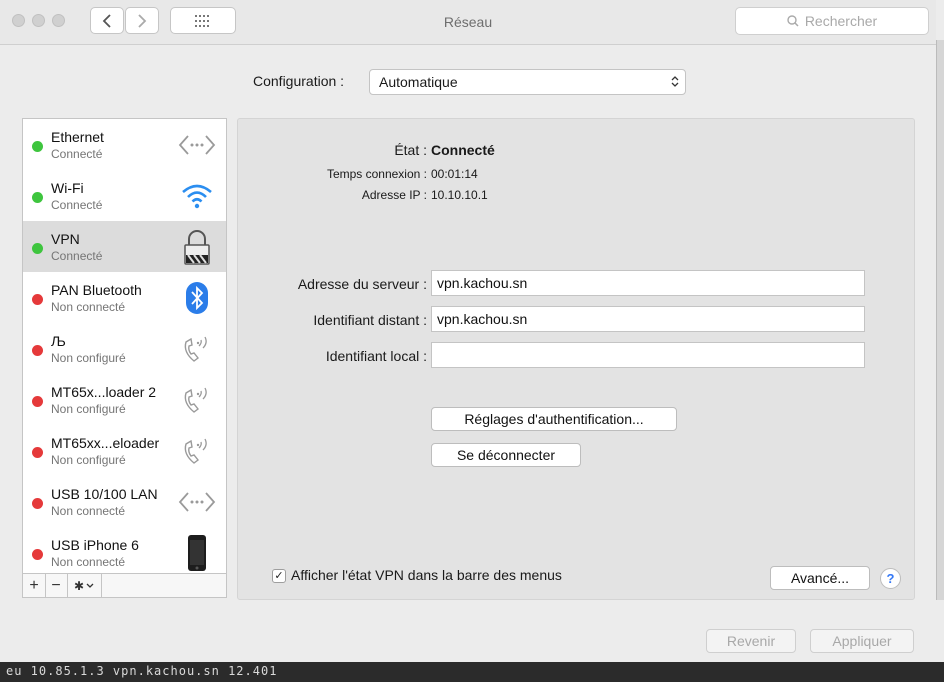  I want to click on local-id-field, so click(648, 355).